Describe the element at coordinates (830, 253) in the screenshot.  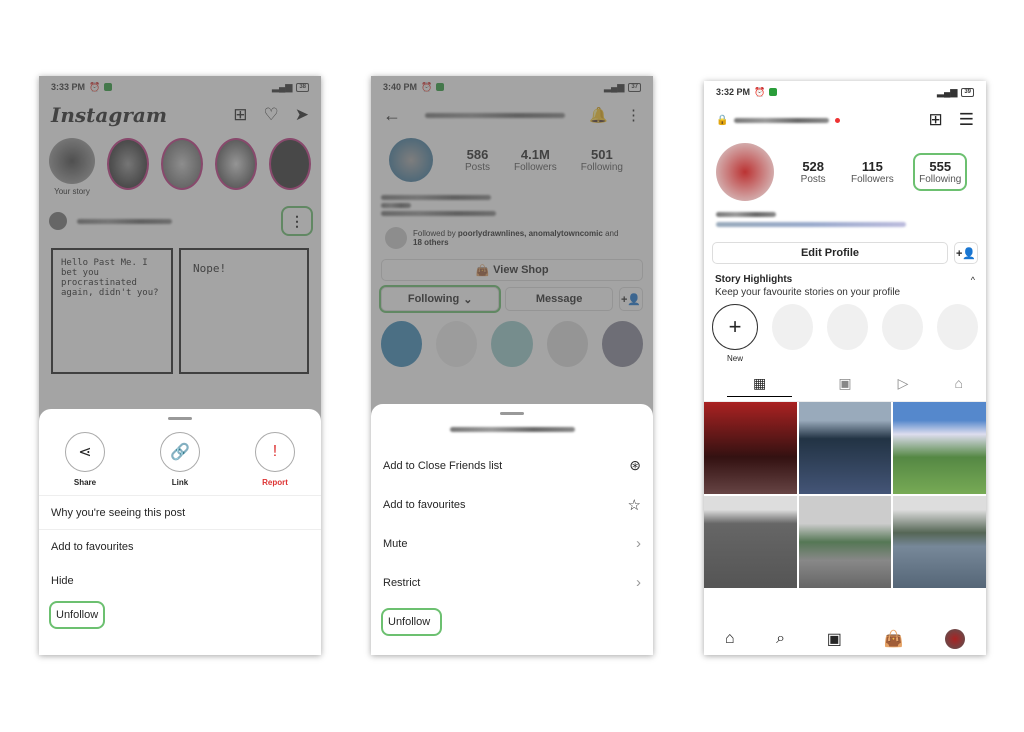
I see `edit-profile-button: Edit Profile` at that location.